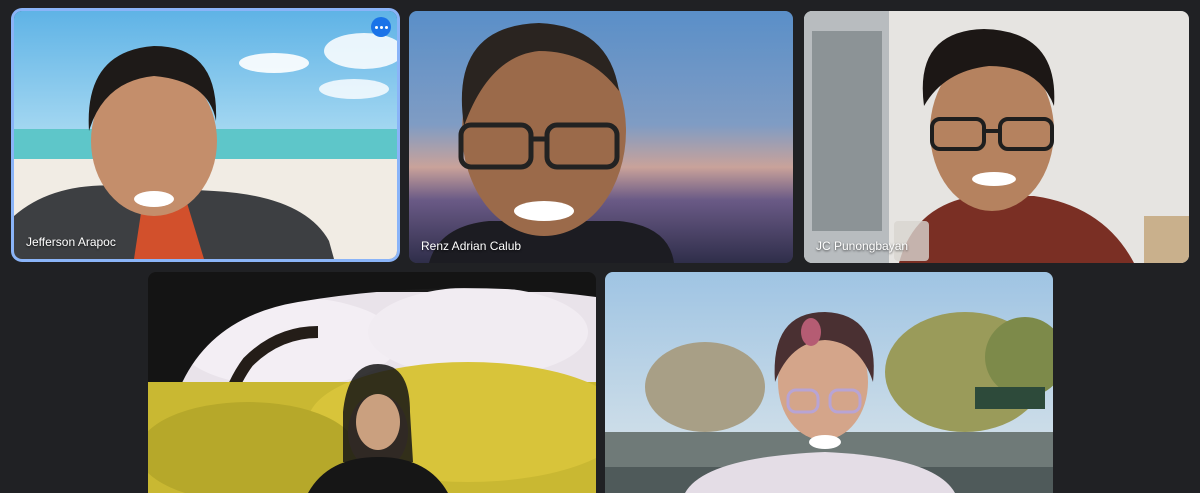 This screenshot has width=1200, height=493. What do you see at coordinates (381, 27) in the screenshot?
I see `more-options-icon` at bounding box center [381, 27].